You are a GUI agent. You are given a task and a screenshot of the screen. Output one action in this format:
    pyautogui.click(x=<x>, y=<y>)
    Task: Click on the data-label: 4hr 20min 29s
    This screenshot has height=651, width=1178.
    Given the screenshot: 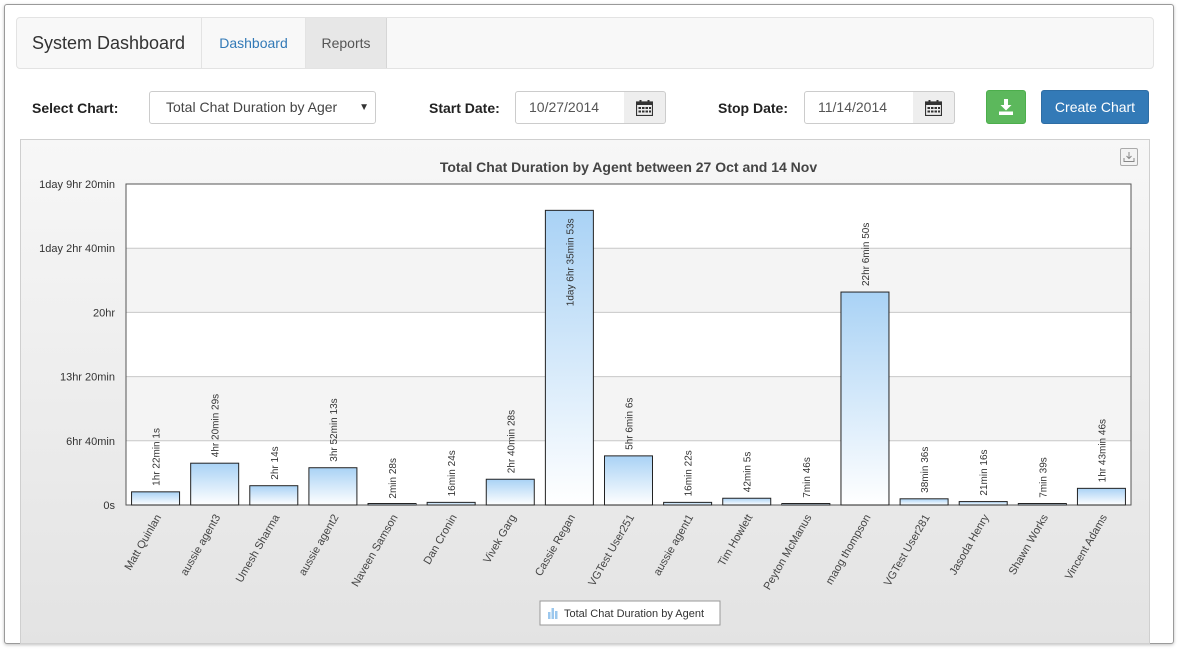 What is the action you would take?
    pyautogui.click(x=216, y=425)
    